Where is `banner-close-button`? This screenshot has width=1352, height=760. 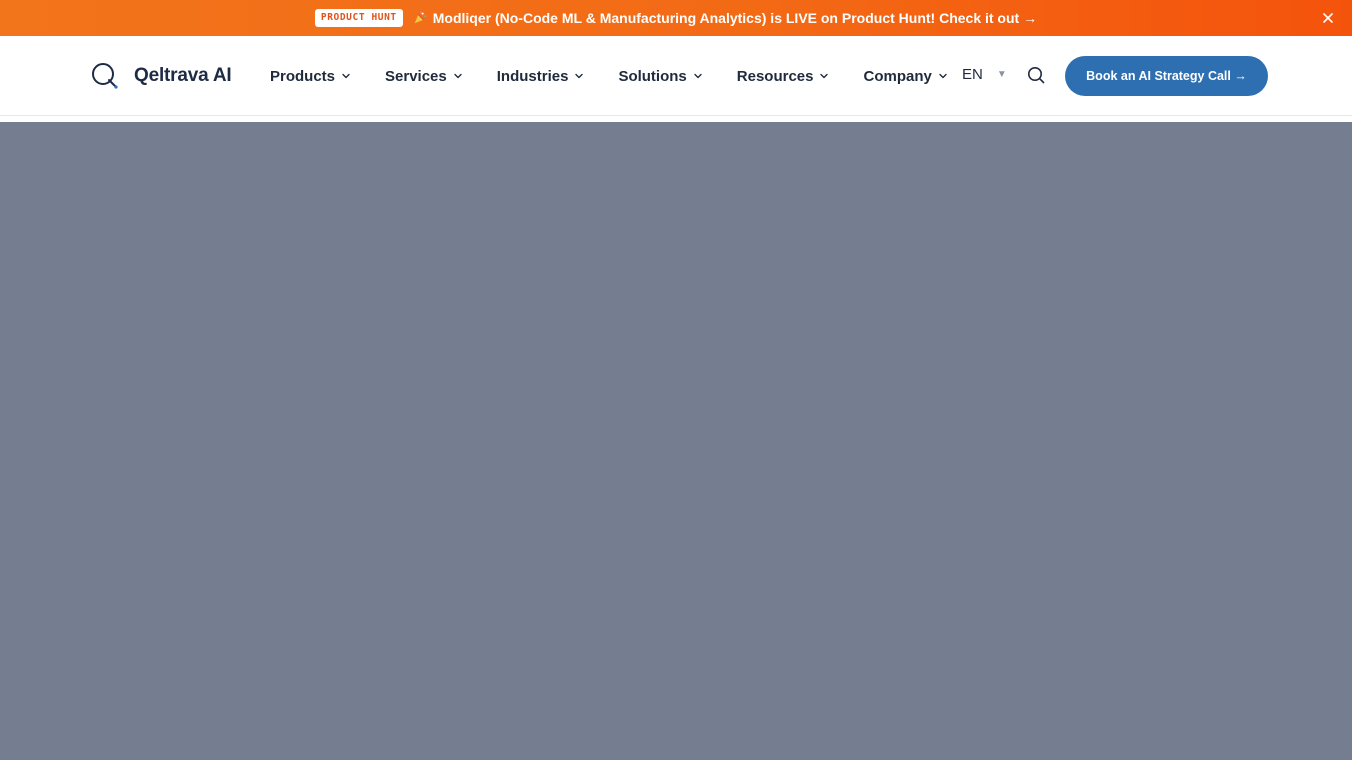 banner-close-button is located at coordinates (1328, 18).